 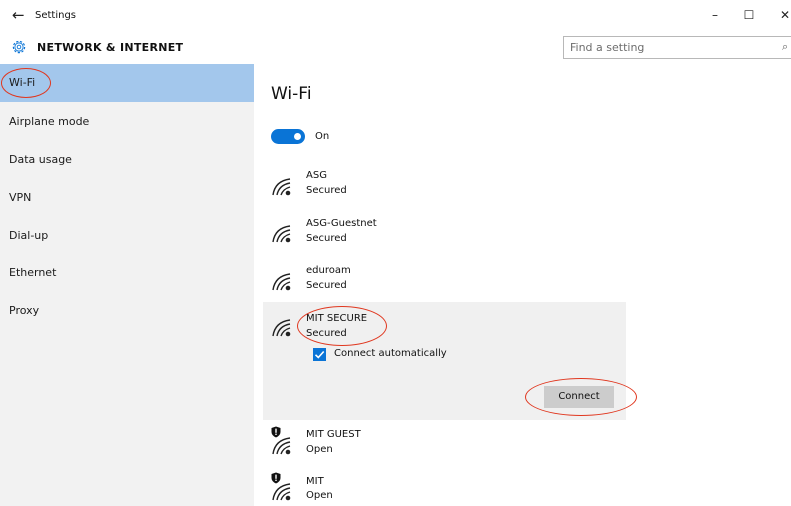 I want to click on back-arrow-icon: ←, so click(x=18, y=15).